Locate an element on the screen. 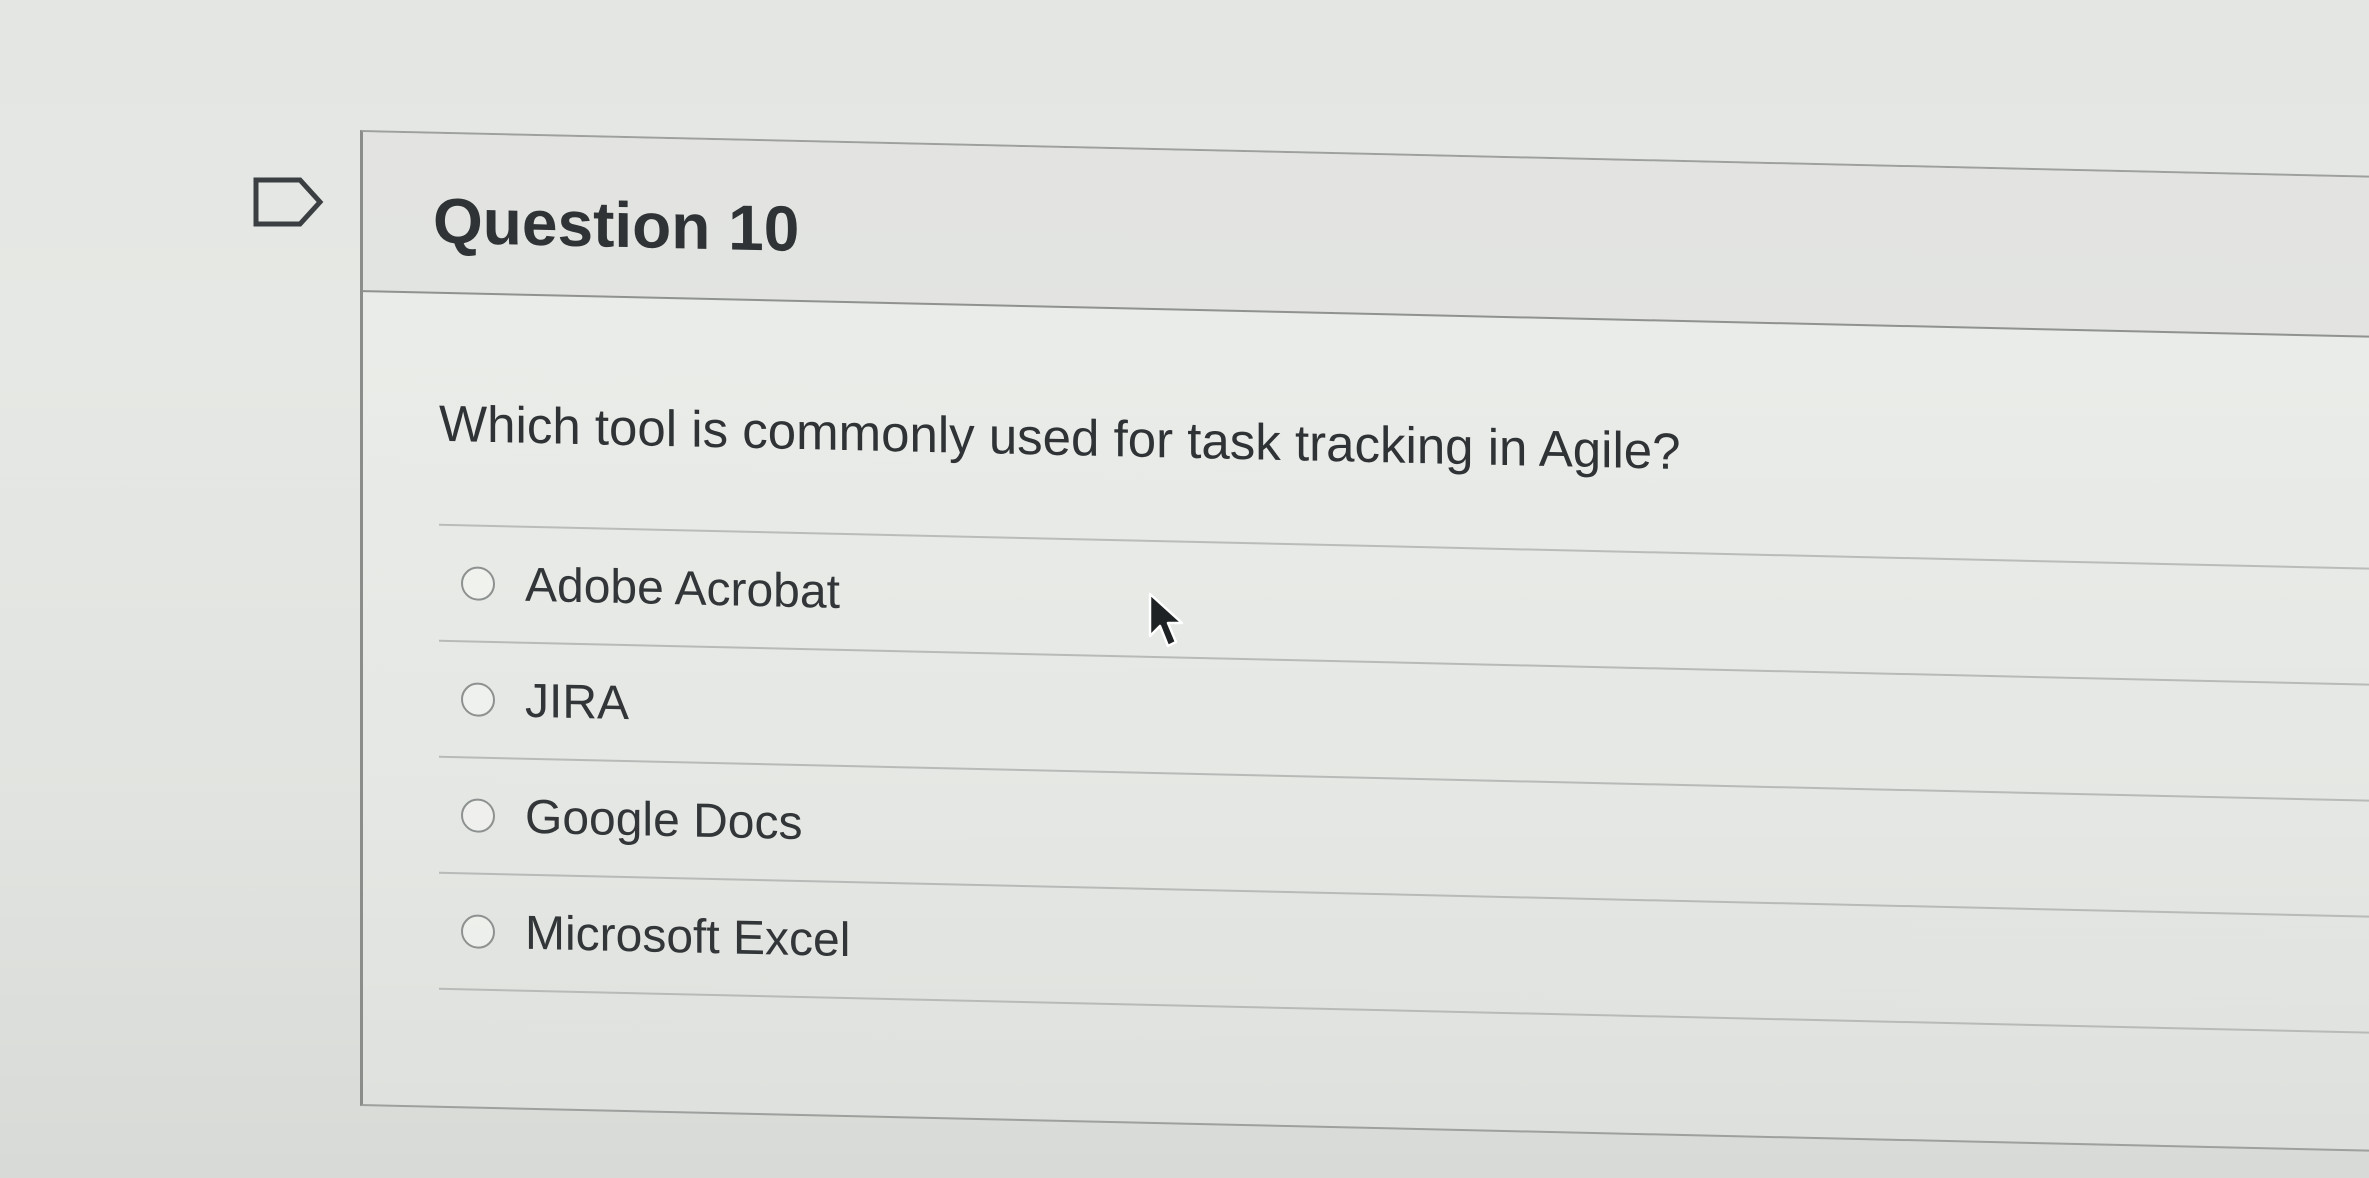 This screenshot has height=1178, width=2369. answer-label: Microsoft Excel is located at coordinates (687, 936).